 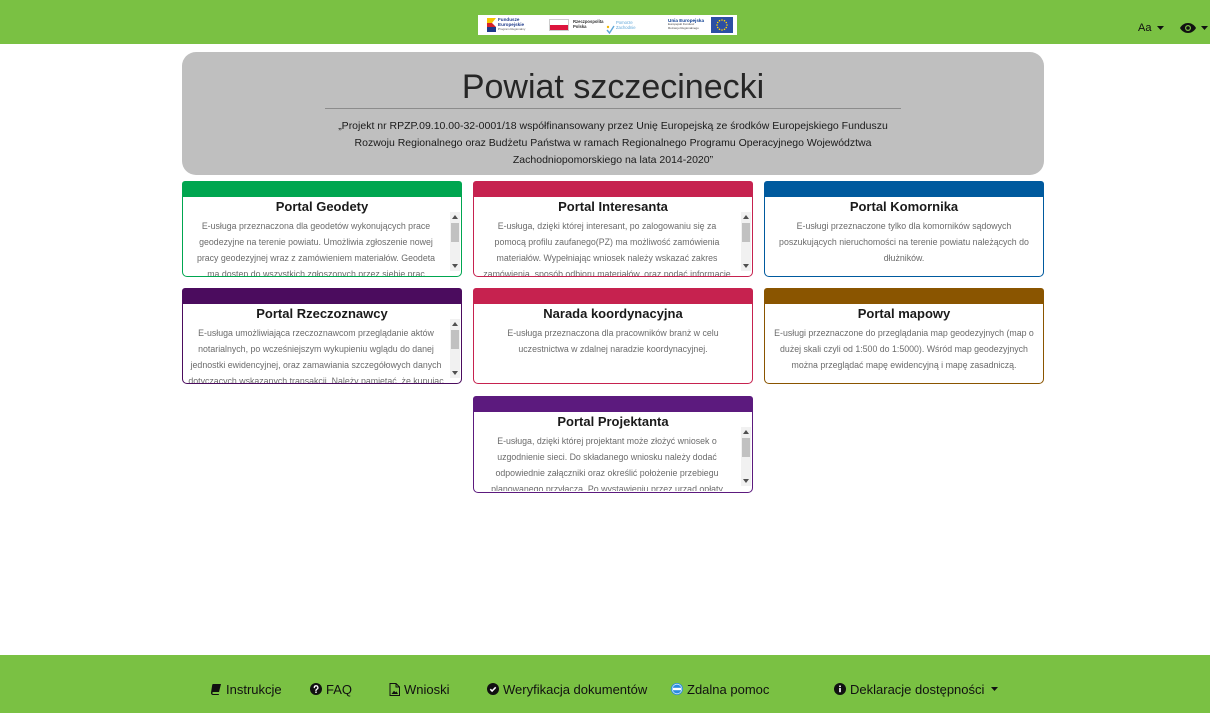 What do you see at coordinates (610, 30) in the screenshot?
I see `pomorze-zachodnie-logo-icon` at bounding box center [610, 30].